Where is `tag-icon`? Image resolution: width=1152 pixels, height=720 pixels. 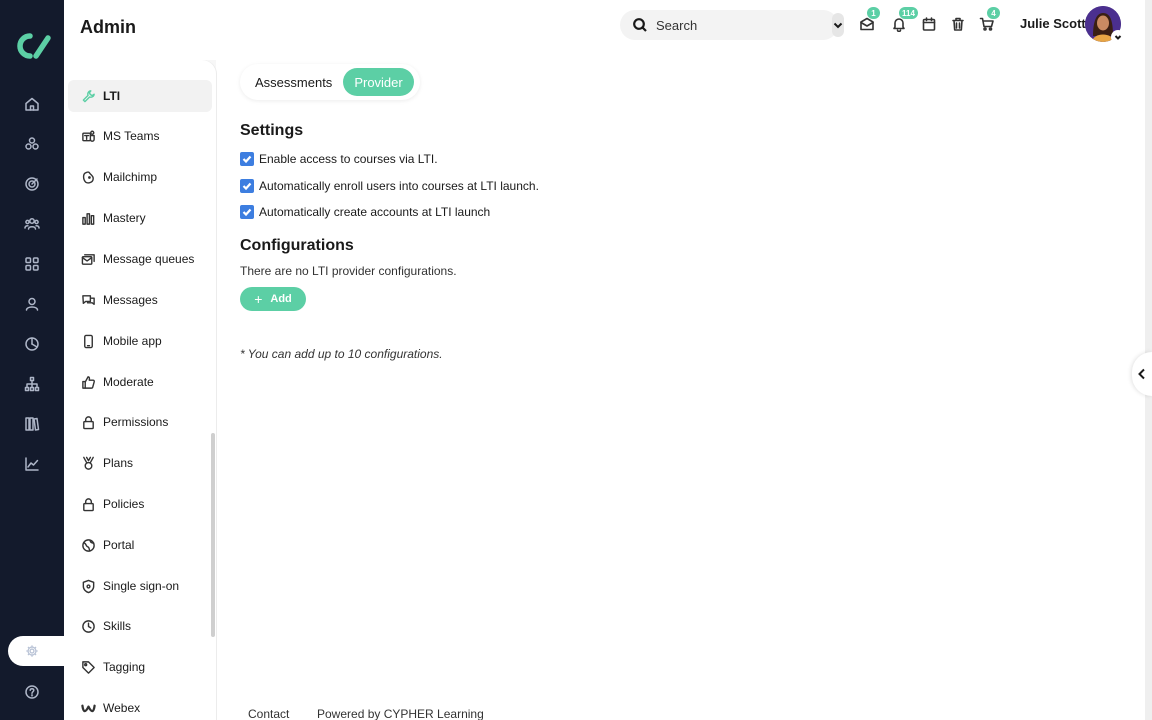
tag-icon is located at coordinates (88, 667).